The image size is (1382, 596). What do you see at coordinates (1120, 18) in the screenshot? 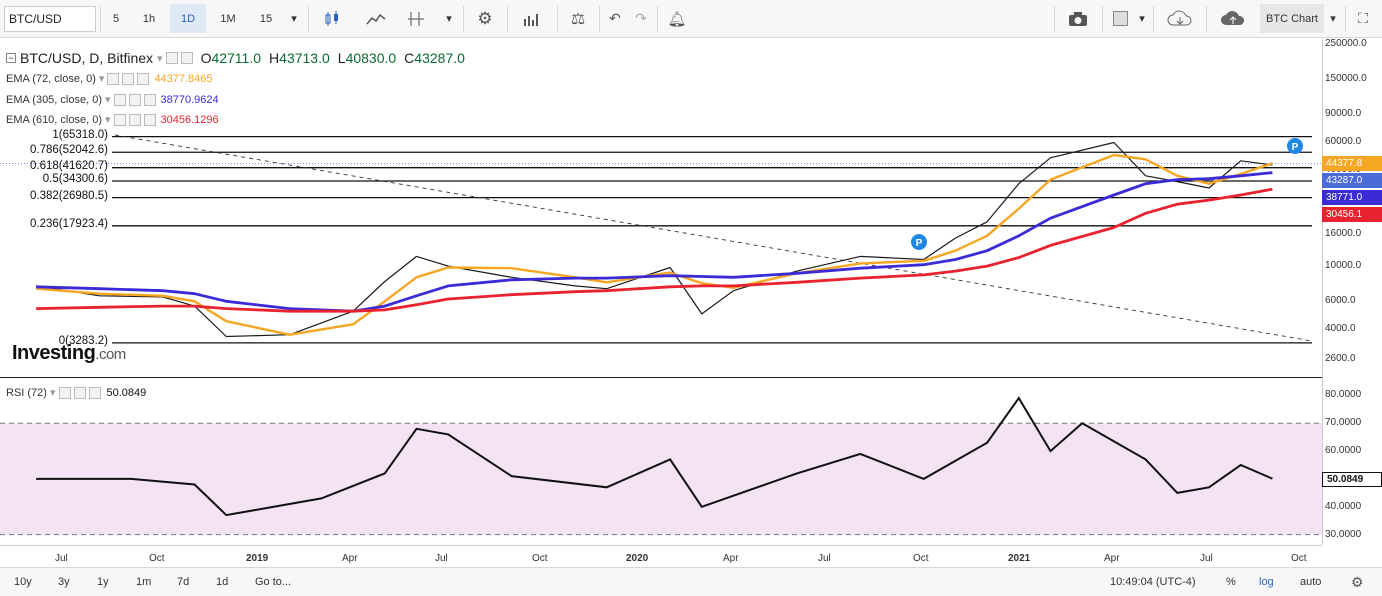
I see `color-swatch-icon` at bounding box center [1120, 18].